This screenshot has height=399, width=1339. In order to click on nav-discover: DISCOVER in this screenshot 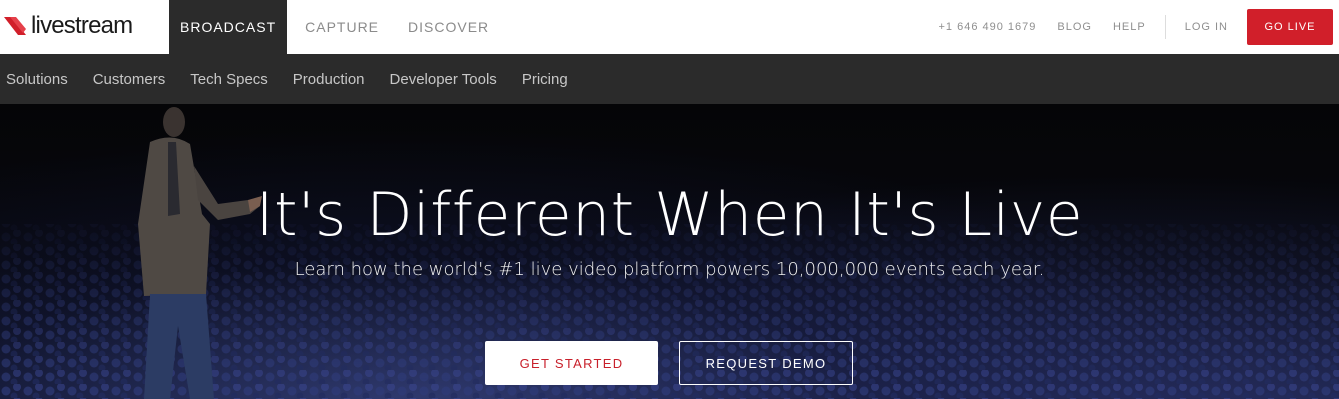, I will do `click(448, 27)`.